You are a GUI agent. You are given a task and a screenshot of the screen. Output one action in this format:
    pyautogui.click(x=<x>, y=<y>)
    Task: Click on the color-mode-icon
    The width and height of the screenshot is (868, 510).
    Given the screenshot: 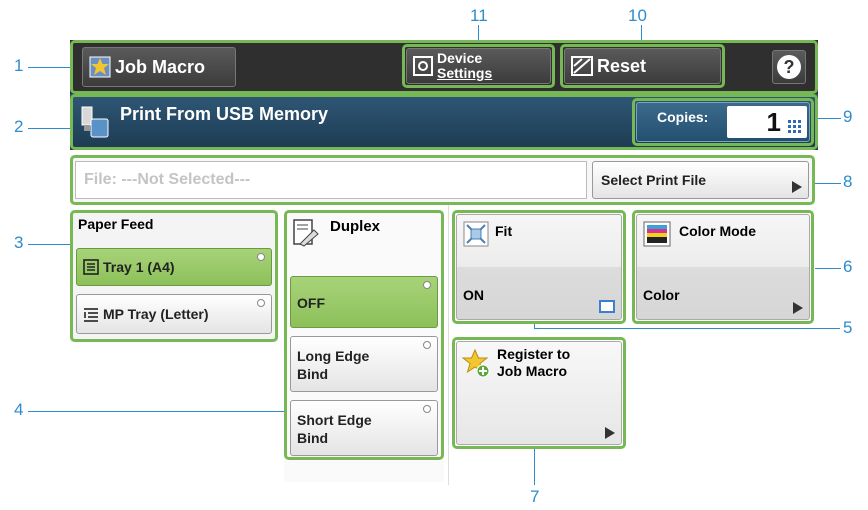 What is the action you would take?
    pyautogui.click(x=657, y=234)
    